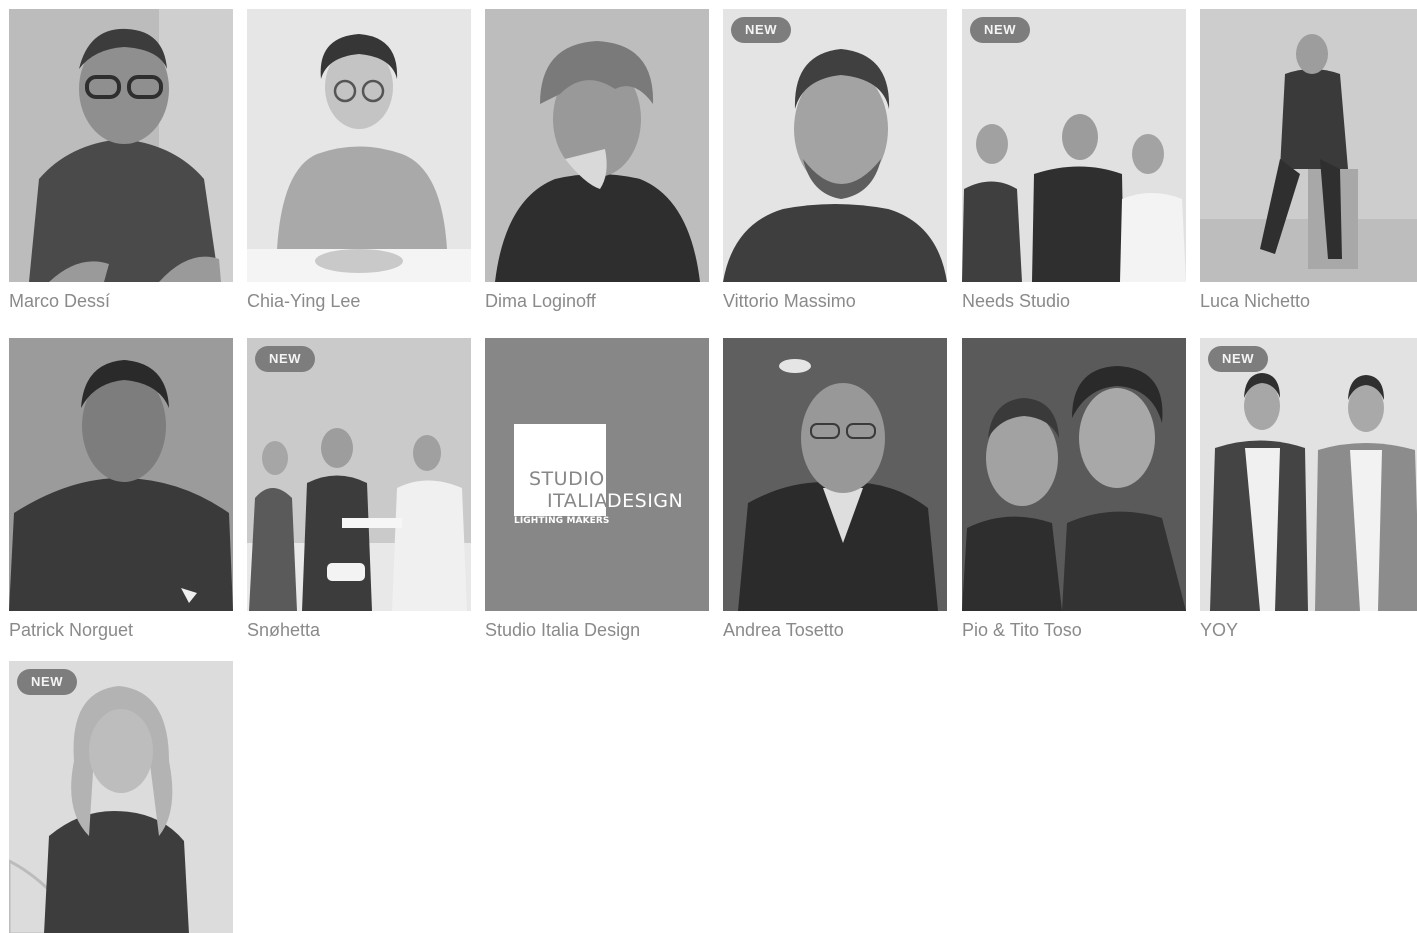 This screenshot has height=933, width=1417. I want to click on designer-card-vittorio-massimo: NEW Vittorio Massimo, so click(835, 160).